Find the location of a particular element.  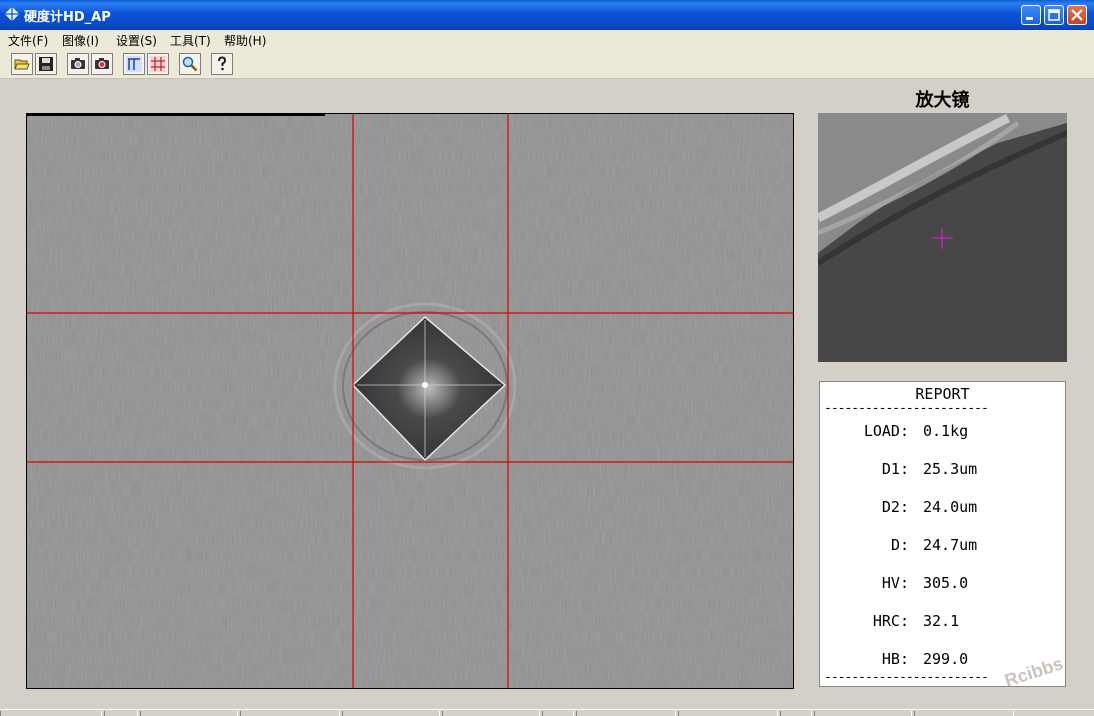

report-value-d2: 24.0um is located at coordinates (950, 507).